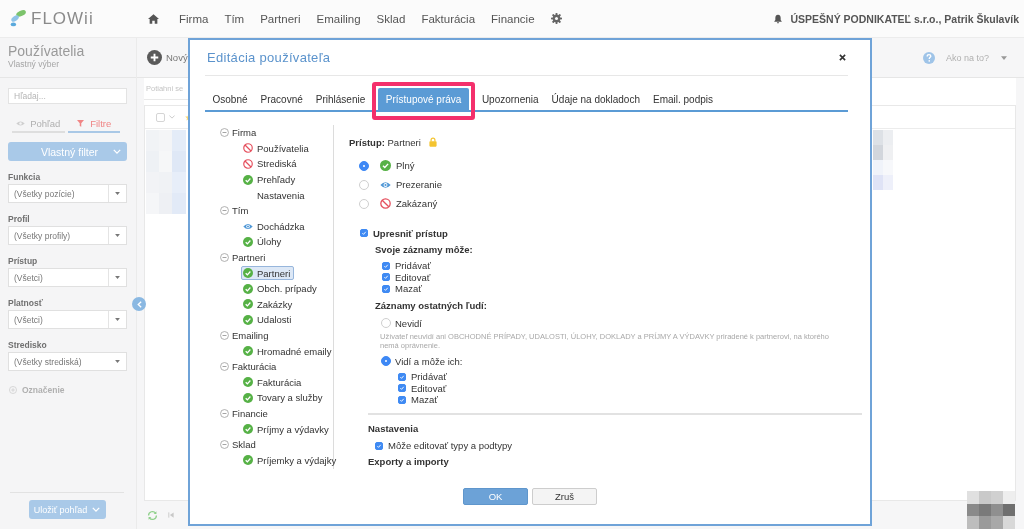 The width and height of the screenshot is (1024, 529). Describe the element at coordinates (152, 515) in the screenshot. I see `refresh-icon` at that location.